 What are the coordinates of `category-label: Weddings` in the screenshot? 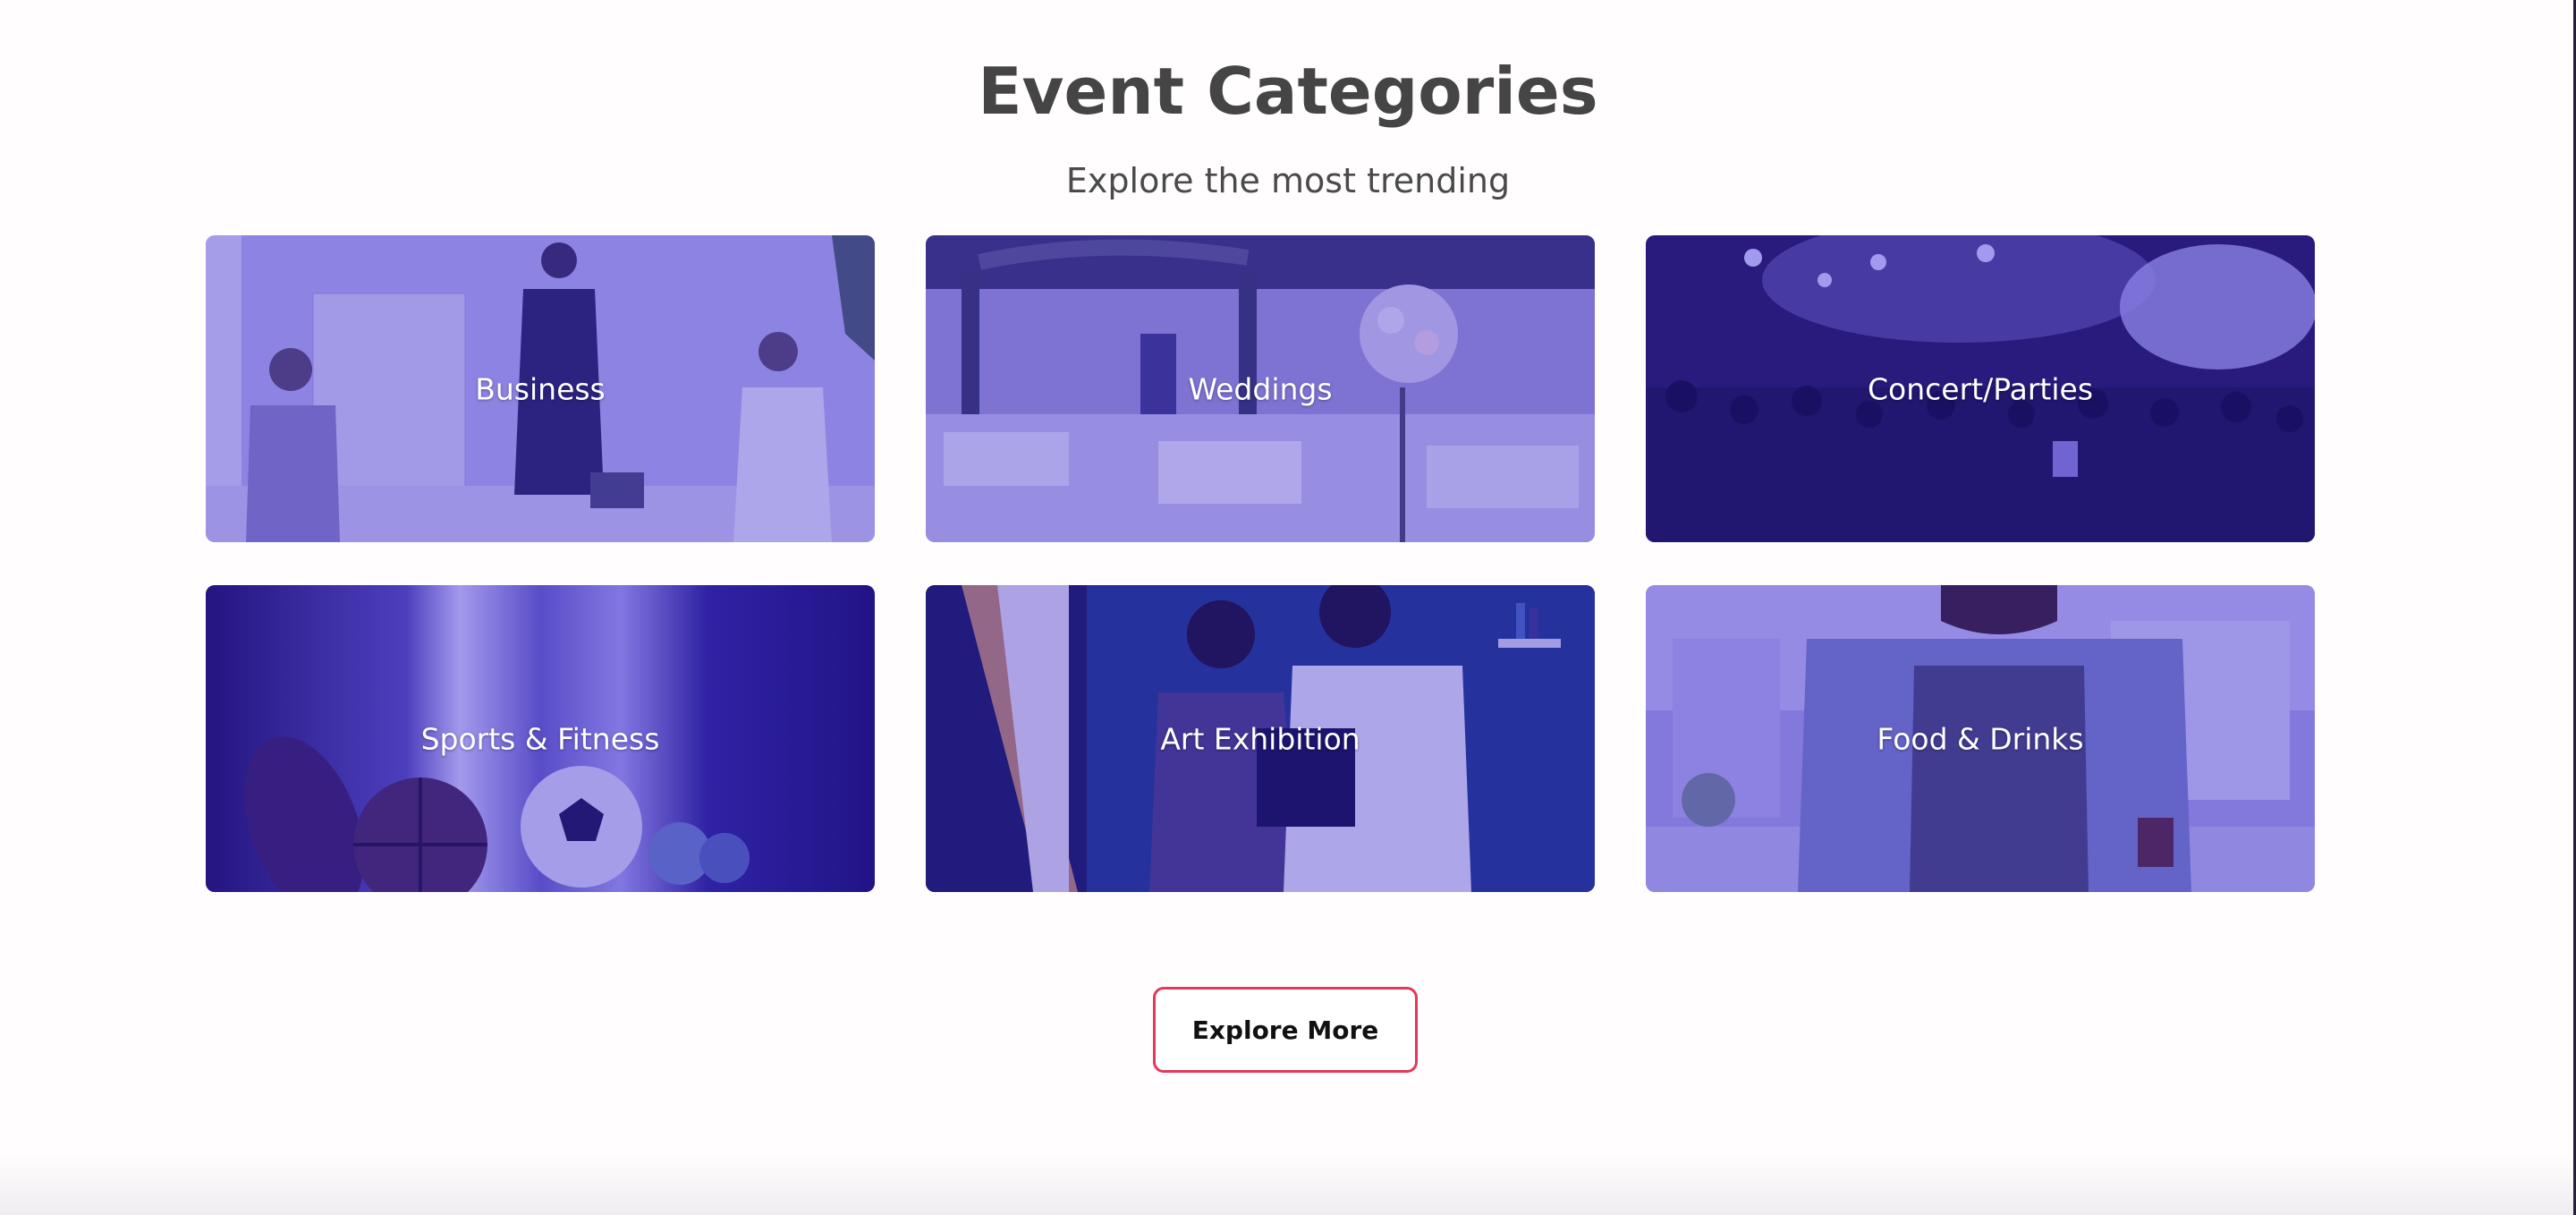 It's located at (1260, 389).